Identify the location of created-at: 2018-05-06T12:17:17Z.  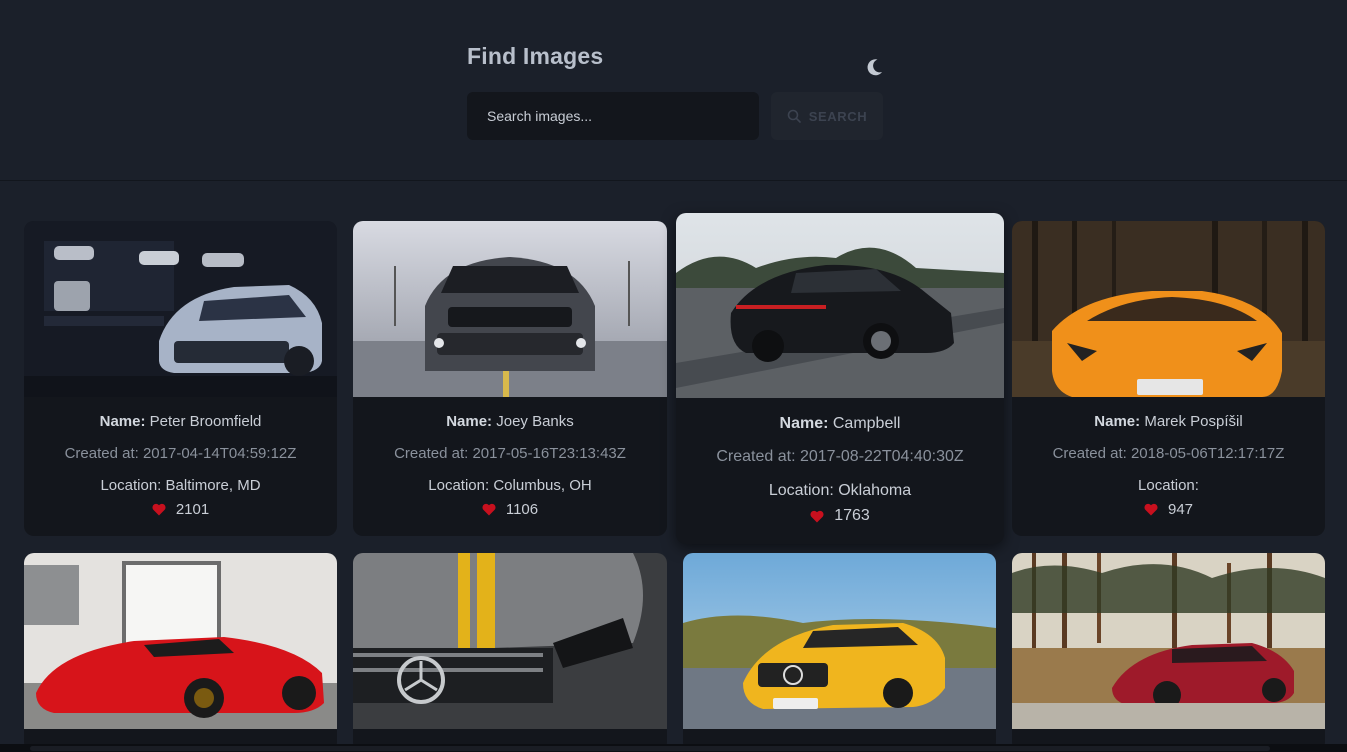
(1207, 453).